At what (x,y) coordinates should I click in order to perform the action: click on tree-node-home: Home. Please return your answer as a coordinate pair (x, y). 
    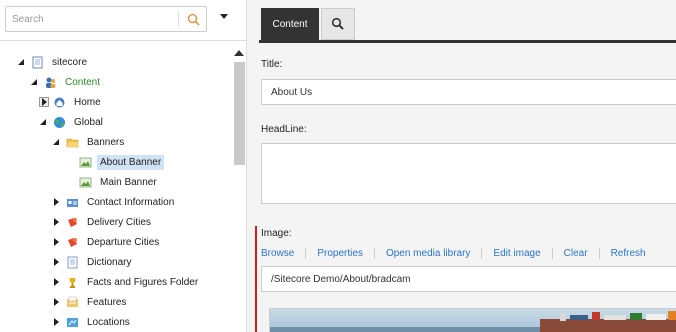
    Looking at the image, I should click on (71, 102).